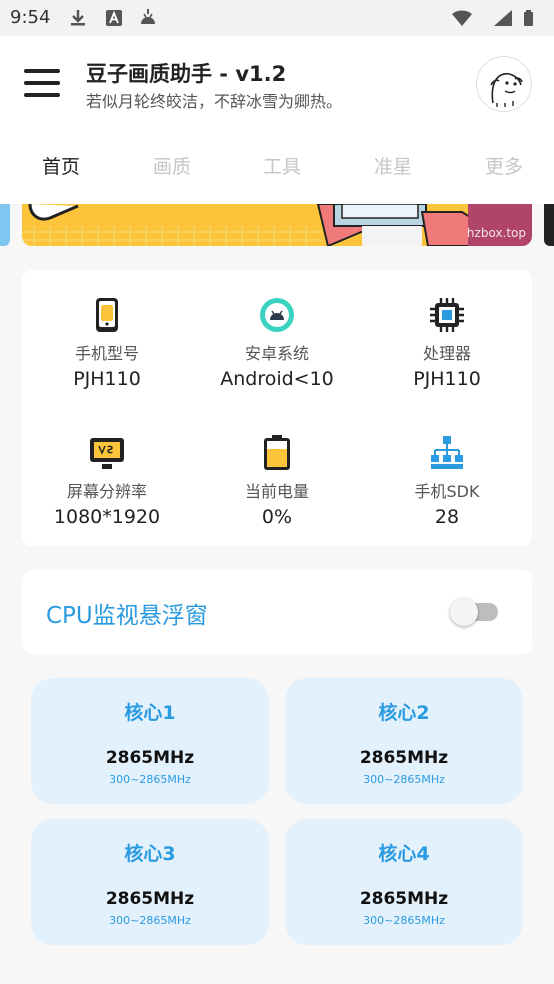  What do you see at coordinates (277, 517) in the screenshot?
I see `info-value: 0%` at bounding box center [277, 517].